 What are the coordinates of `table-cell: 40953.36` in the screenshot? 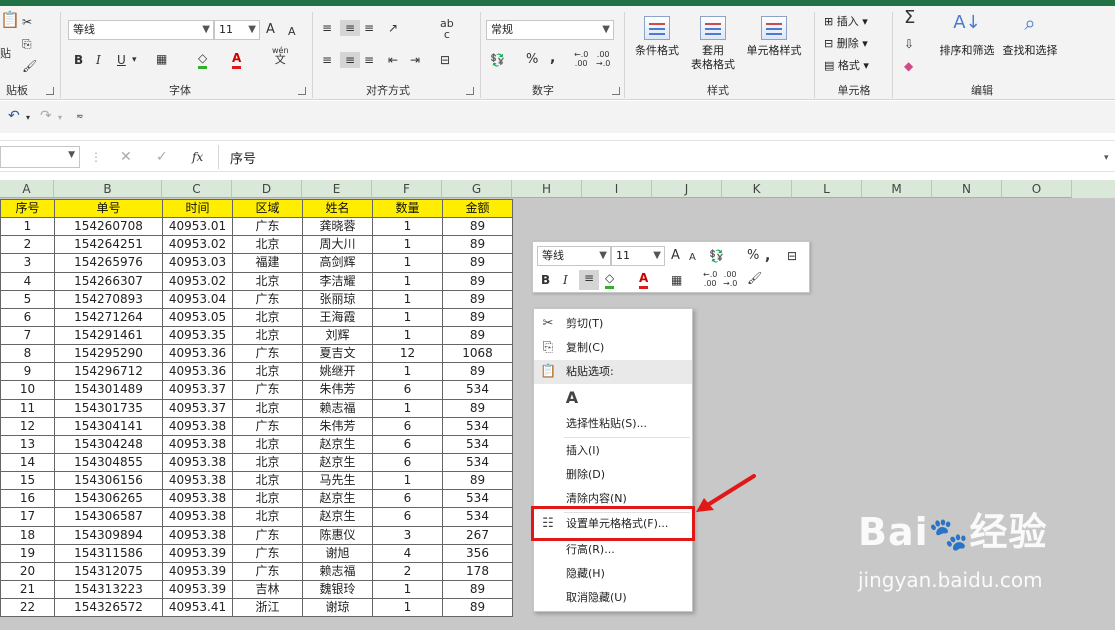 It's located at (197, 354).